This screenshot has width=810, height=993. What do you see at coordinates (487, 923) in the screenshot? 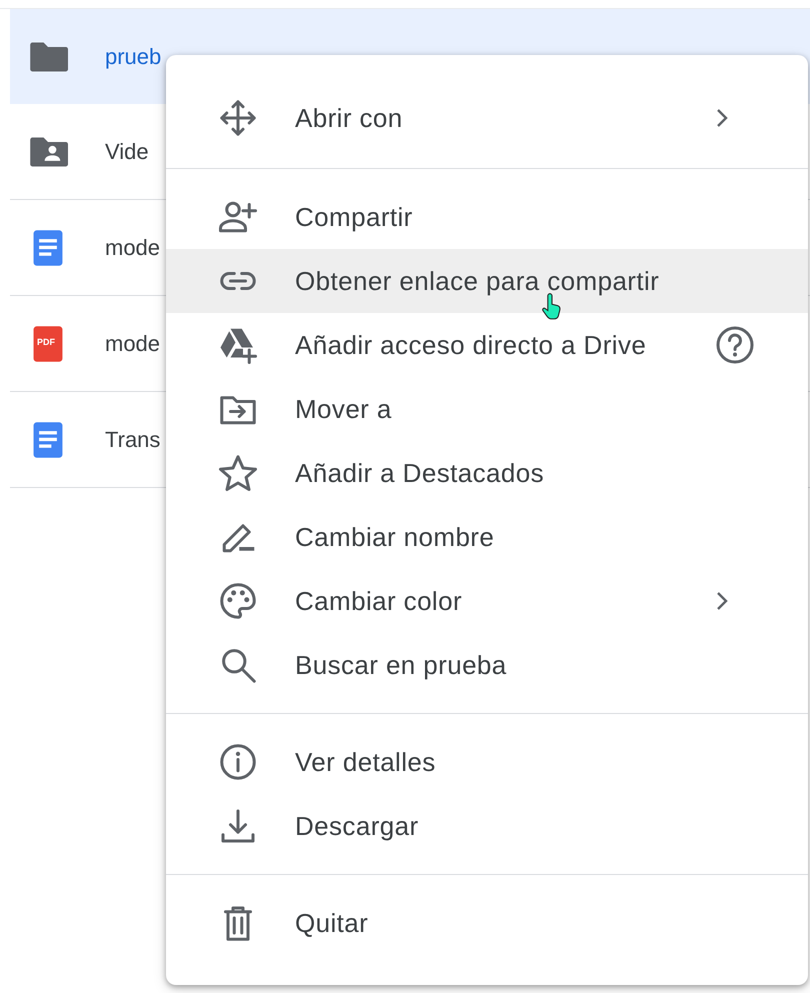
I see `menu-item: Quitar` at bounding box center [487, 923].